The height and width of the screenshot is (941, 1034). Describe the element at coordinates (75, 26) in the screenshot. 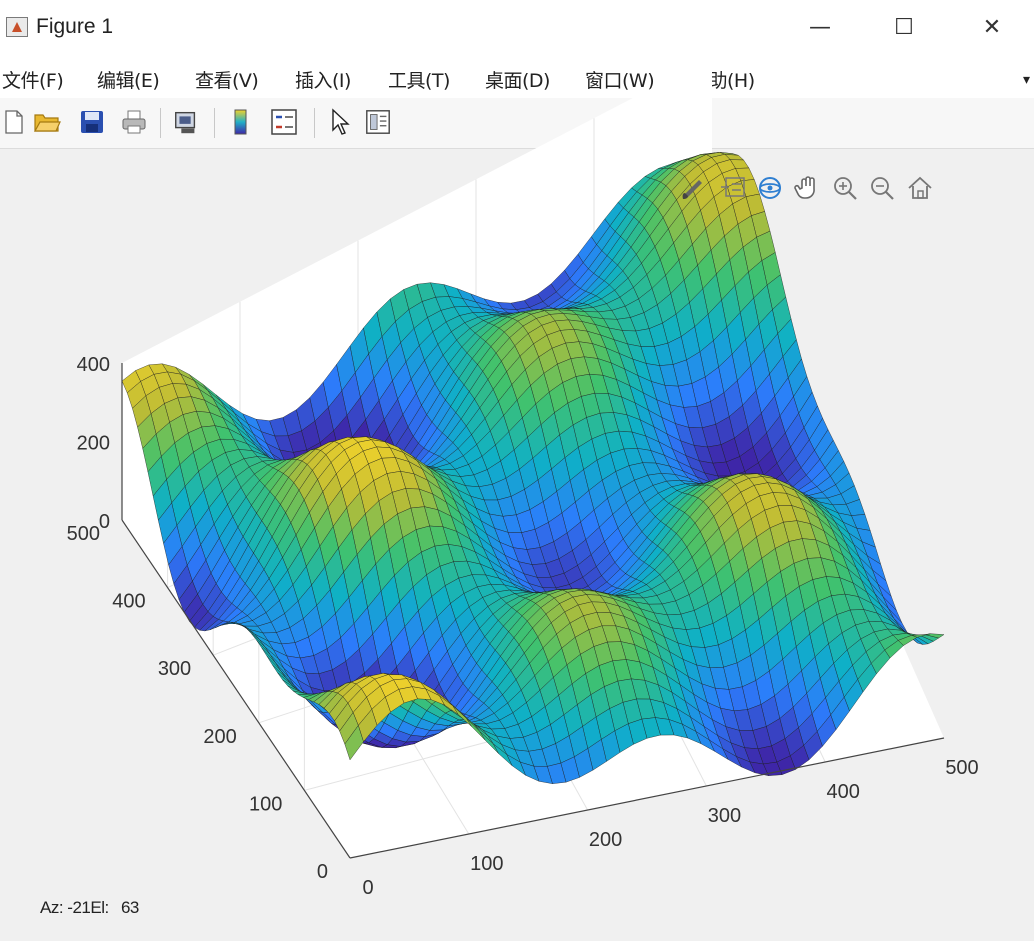

I see `window-title: Figure 1` at that location.